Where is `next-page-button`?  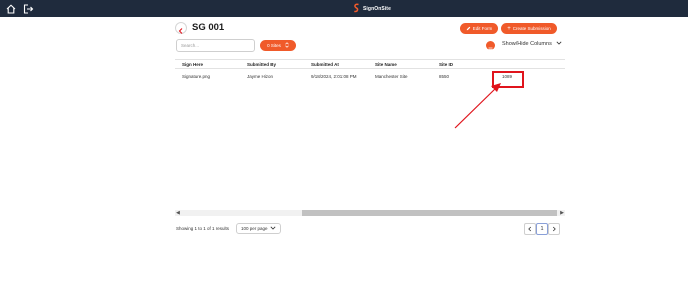 next-page-button is located at coordinates (554, 229).